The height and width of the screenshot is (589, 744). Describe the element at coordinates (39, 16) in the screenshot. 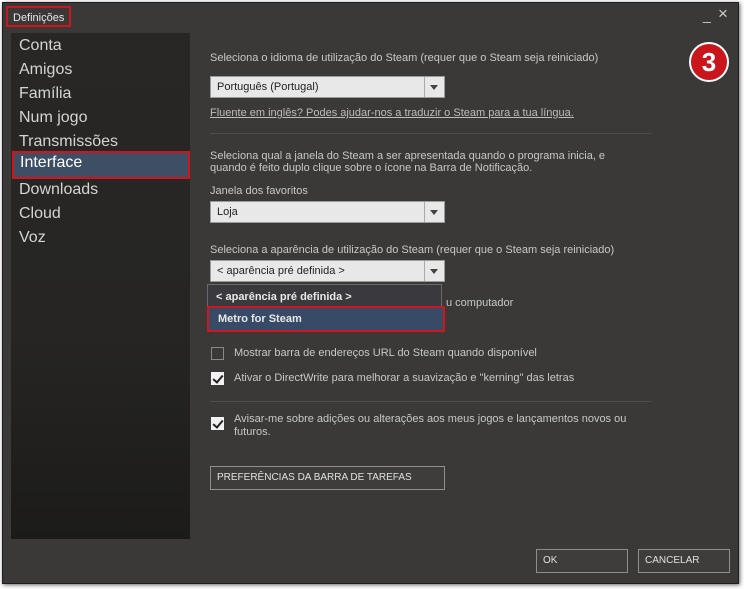

I see `window-title: Definições` at that location.